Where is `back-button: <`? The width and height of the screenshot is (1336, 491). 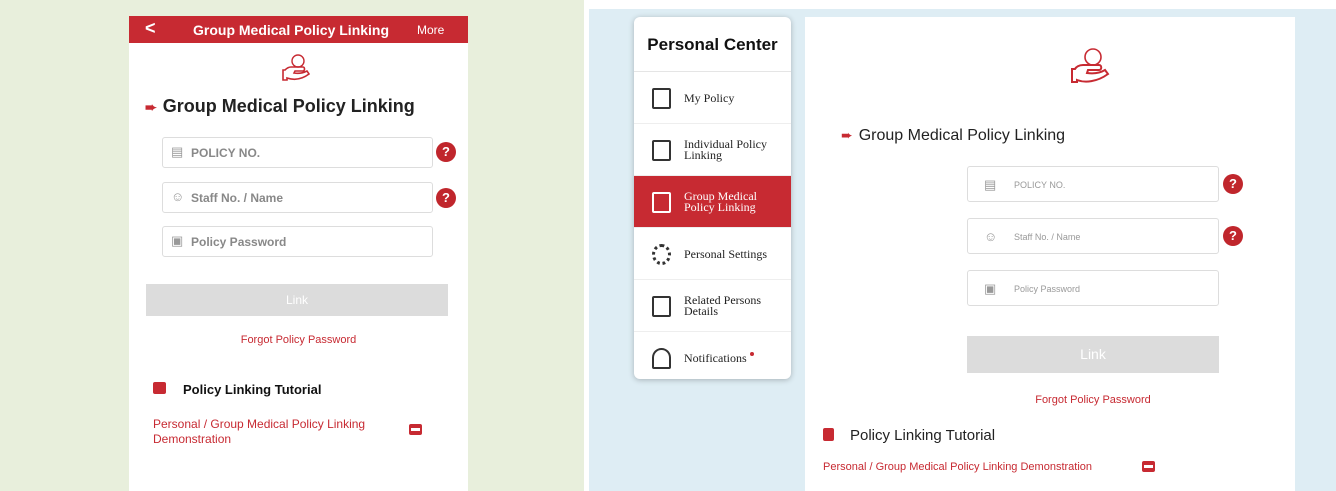 back-button: < is located at coordinates (150, 28).